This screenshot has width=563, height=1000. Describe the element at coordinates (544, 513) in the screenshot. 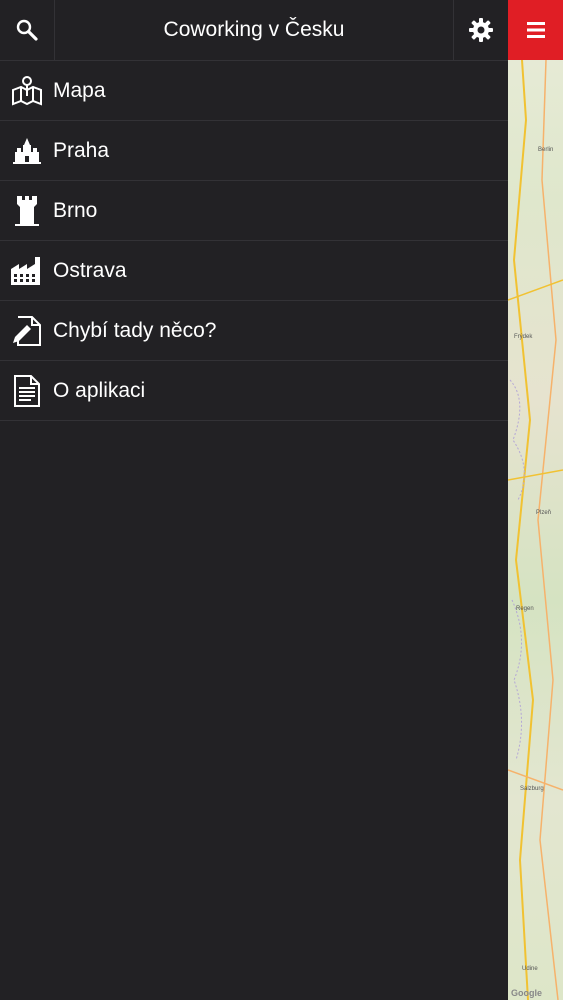

I see `map-label-plzen: Plzeň` at that location.